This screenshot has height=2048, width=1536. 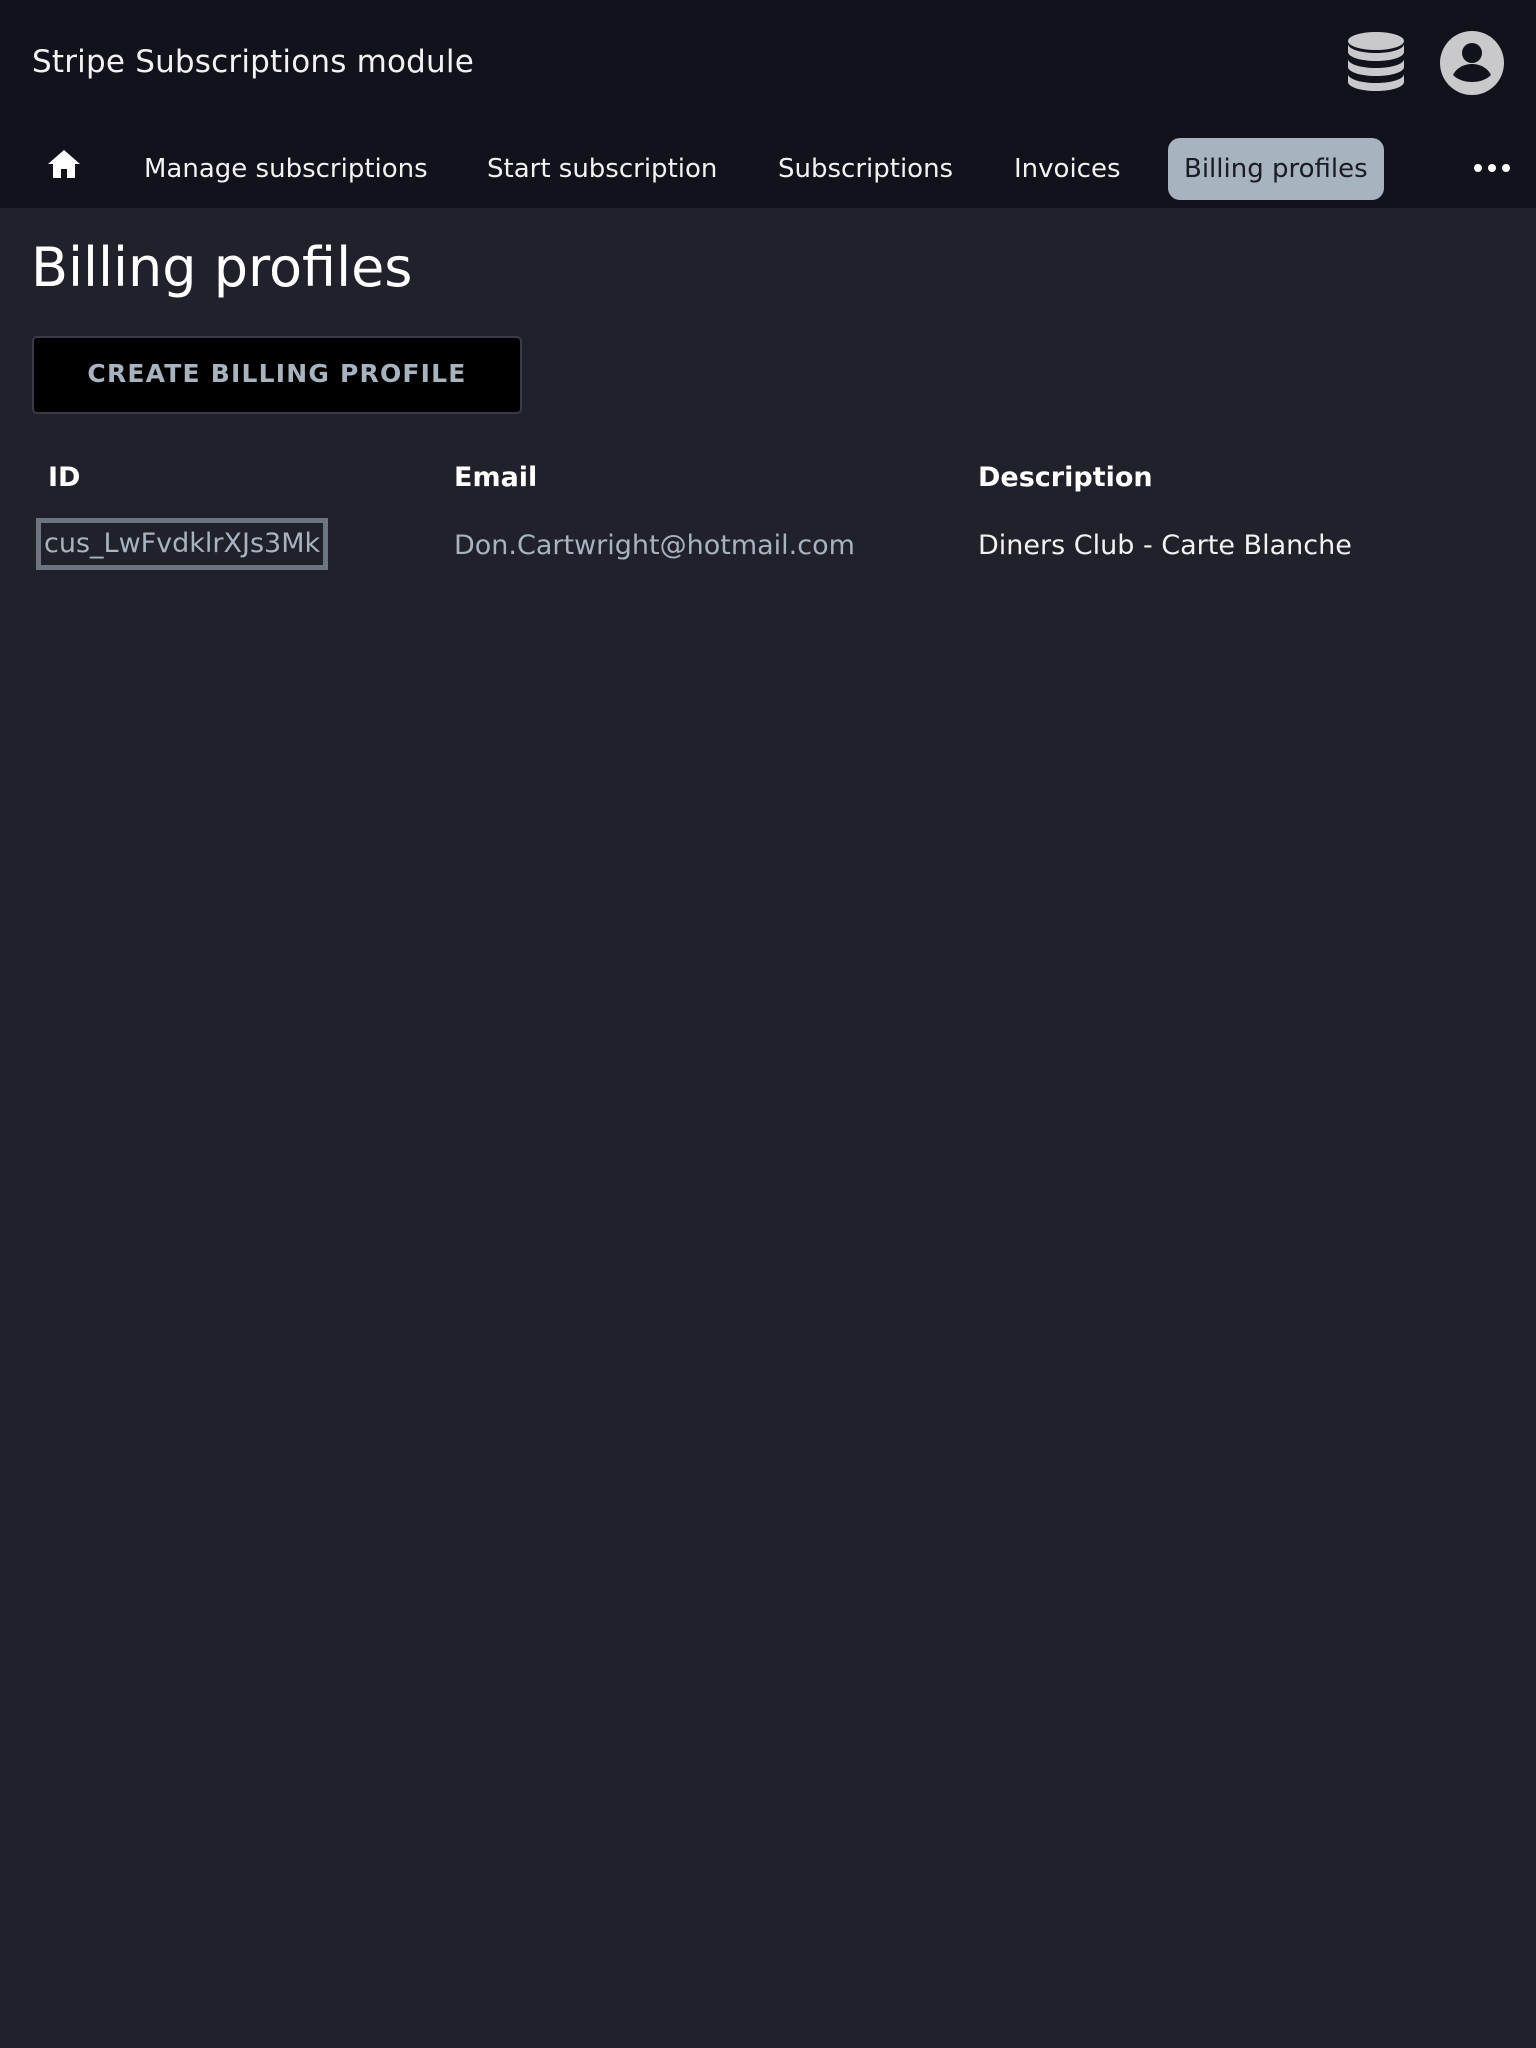 I want to click on app-header: Stripe Subscriptions module, so click(x=768, y=63).